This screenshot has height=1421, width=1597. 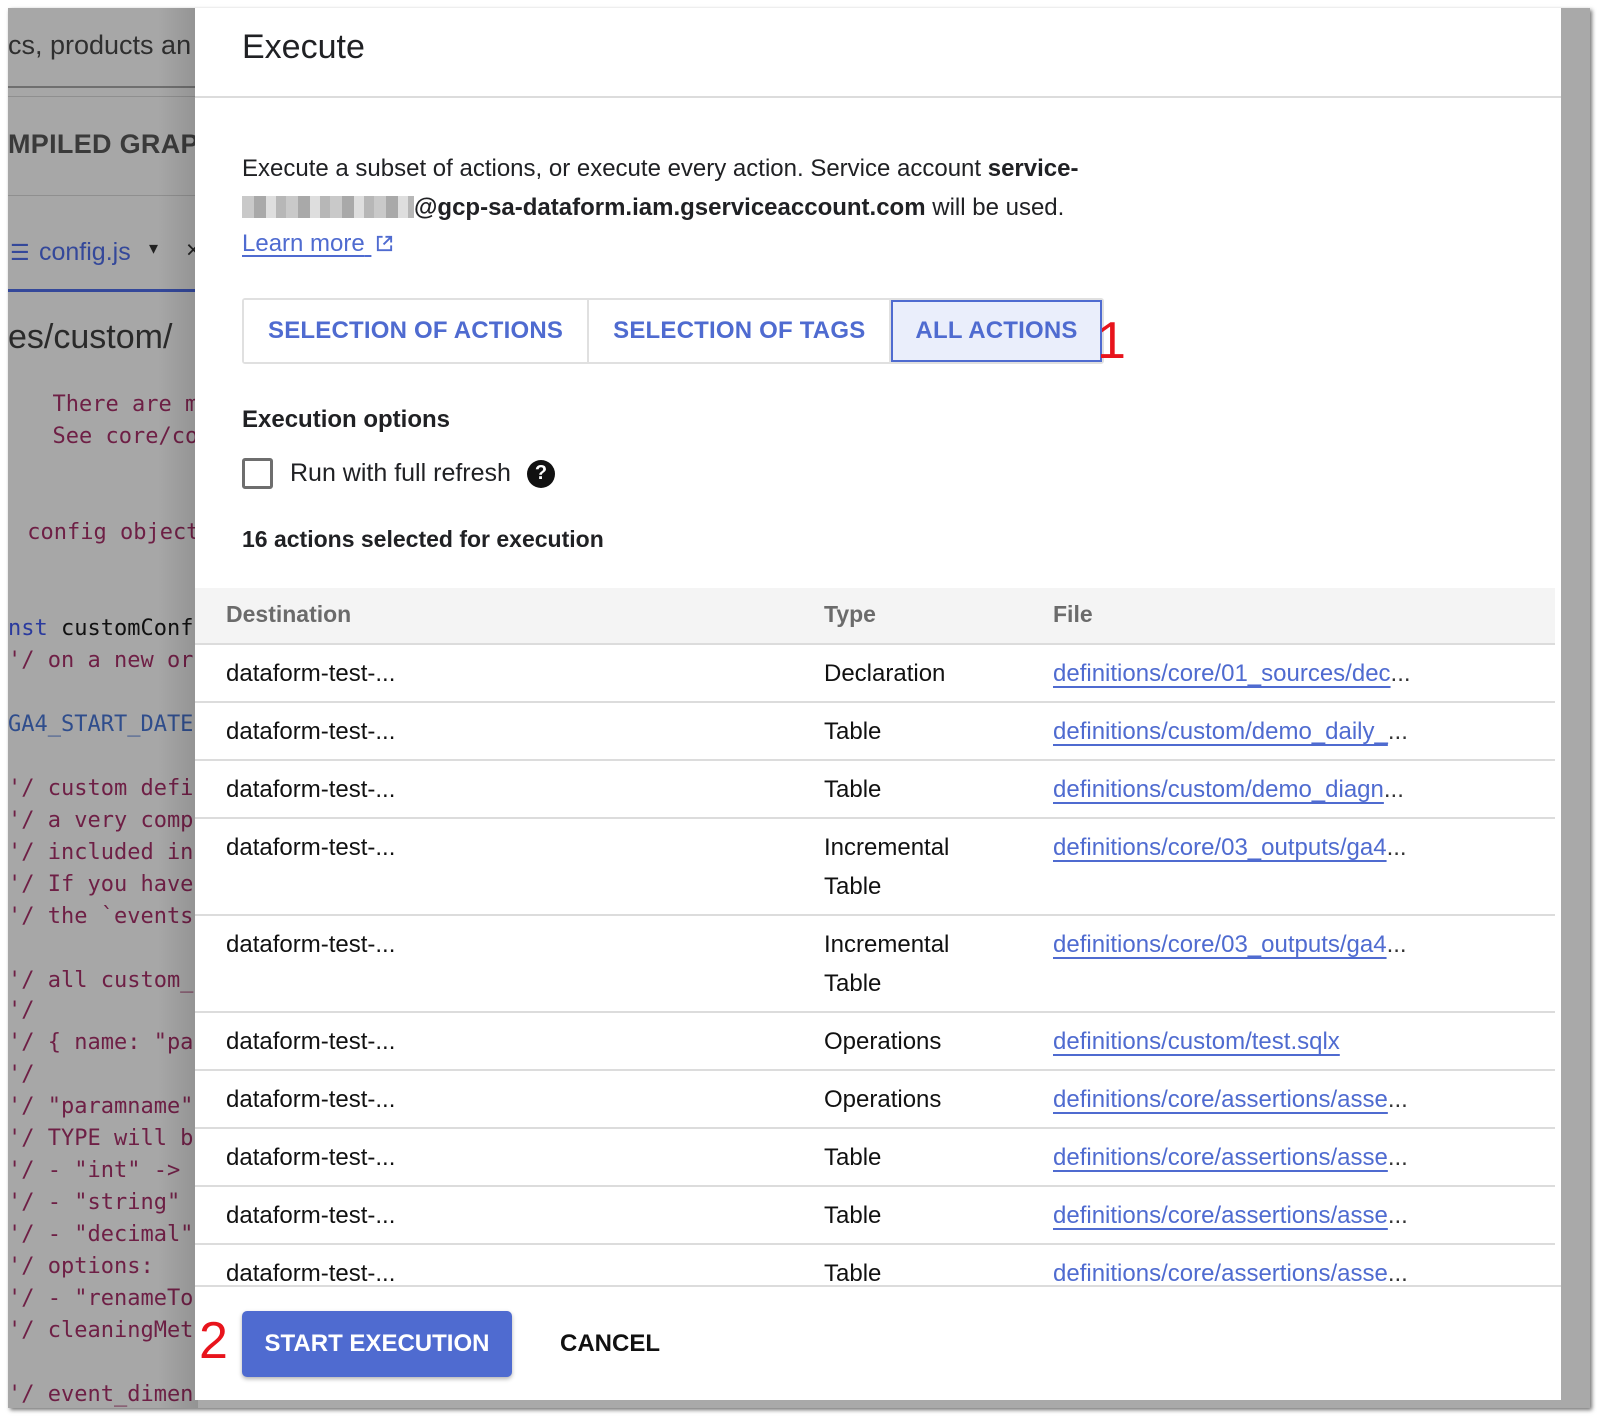 I want to click on cell-type: Declaration, so click(x=885, y=673).